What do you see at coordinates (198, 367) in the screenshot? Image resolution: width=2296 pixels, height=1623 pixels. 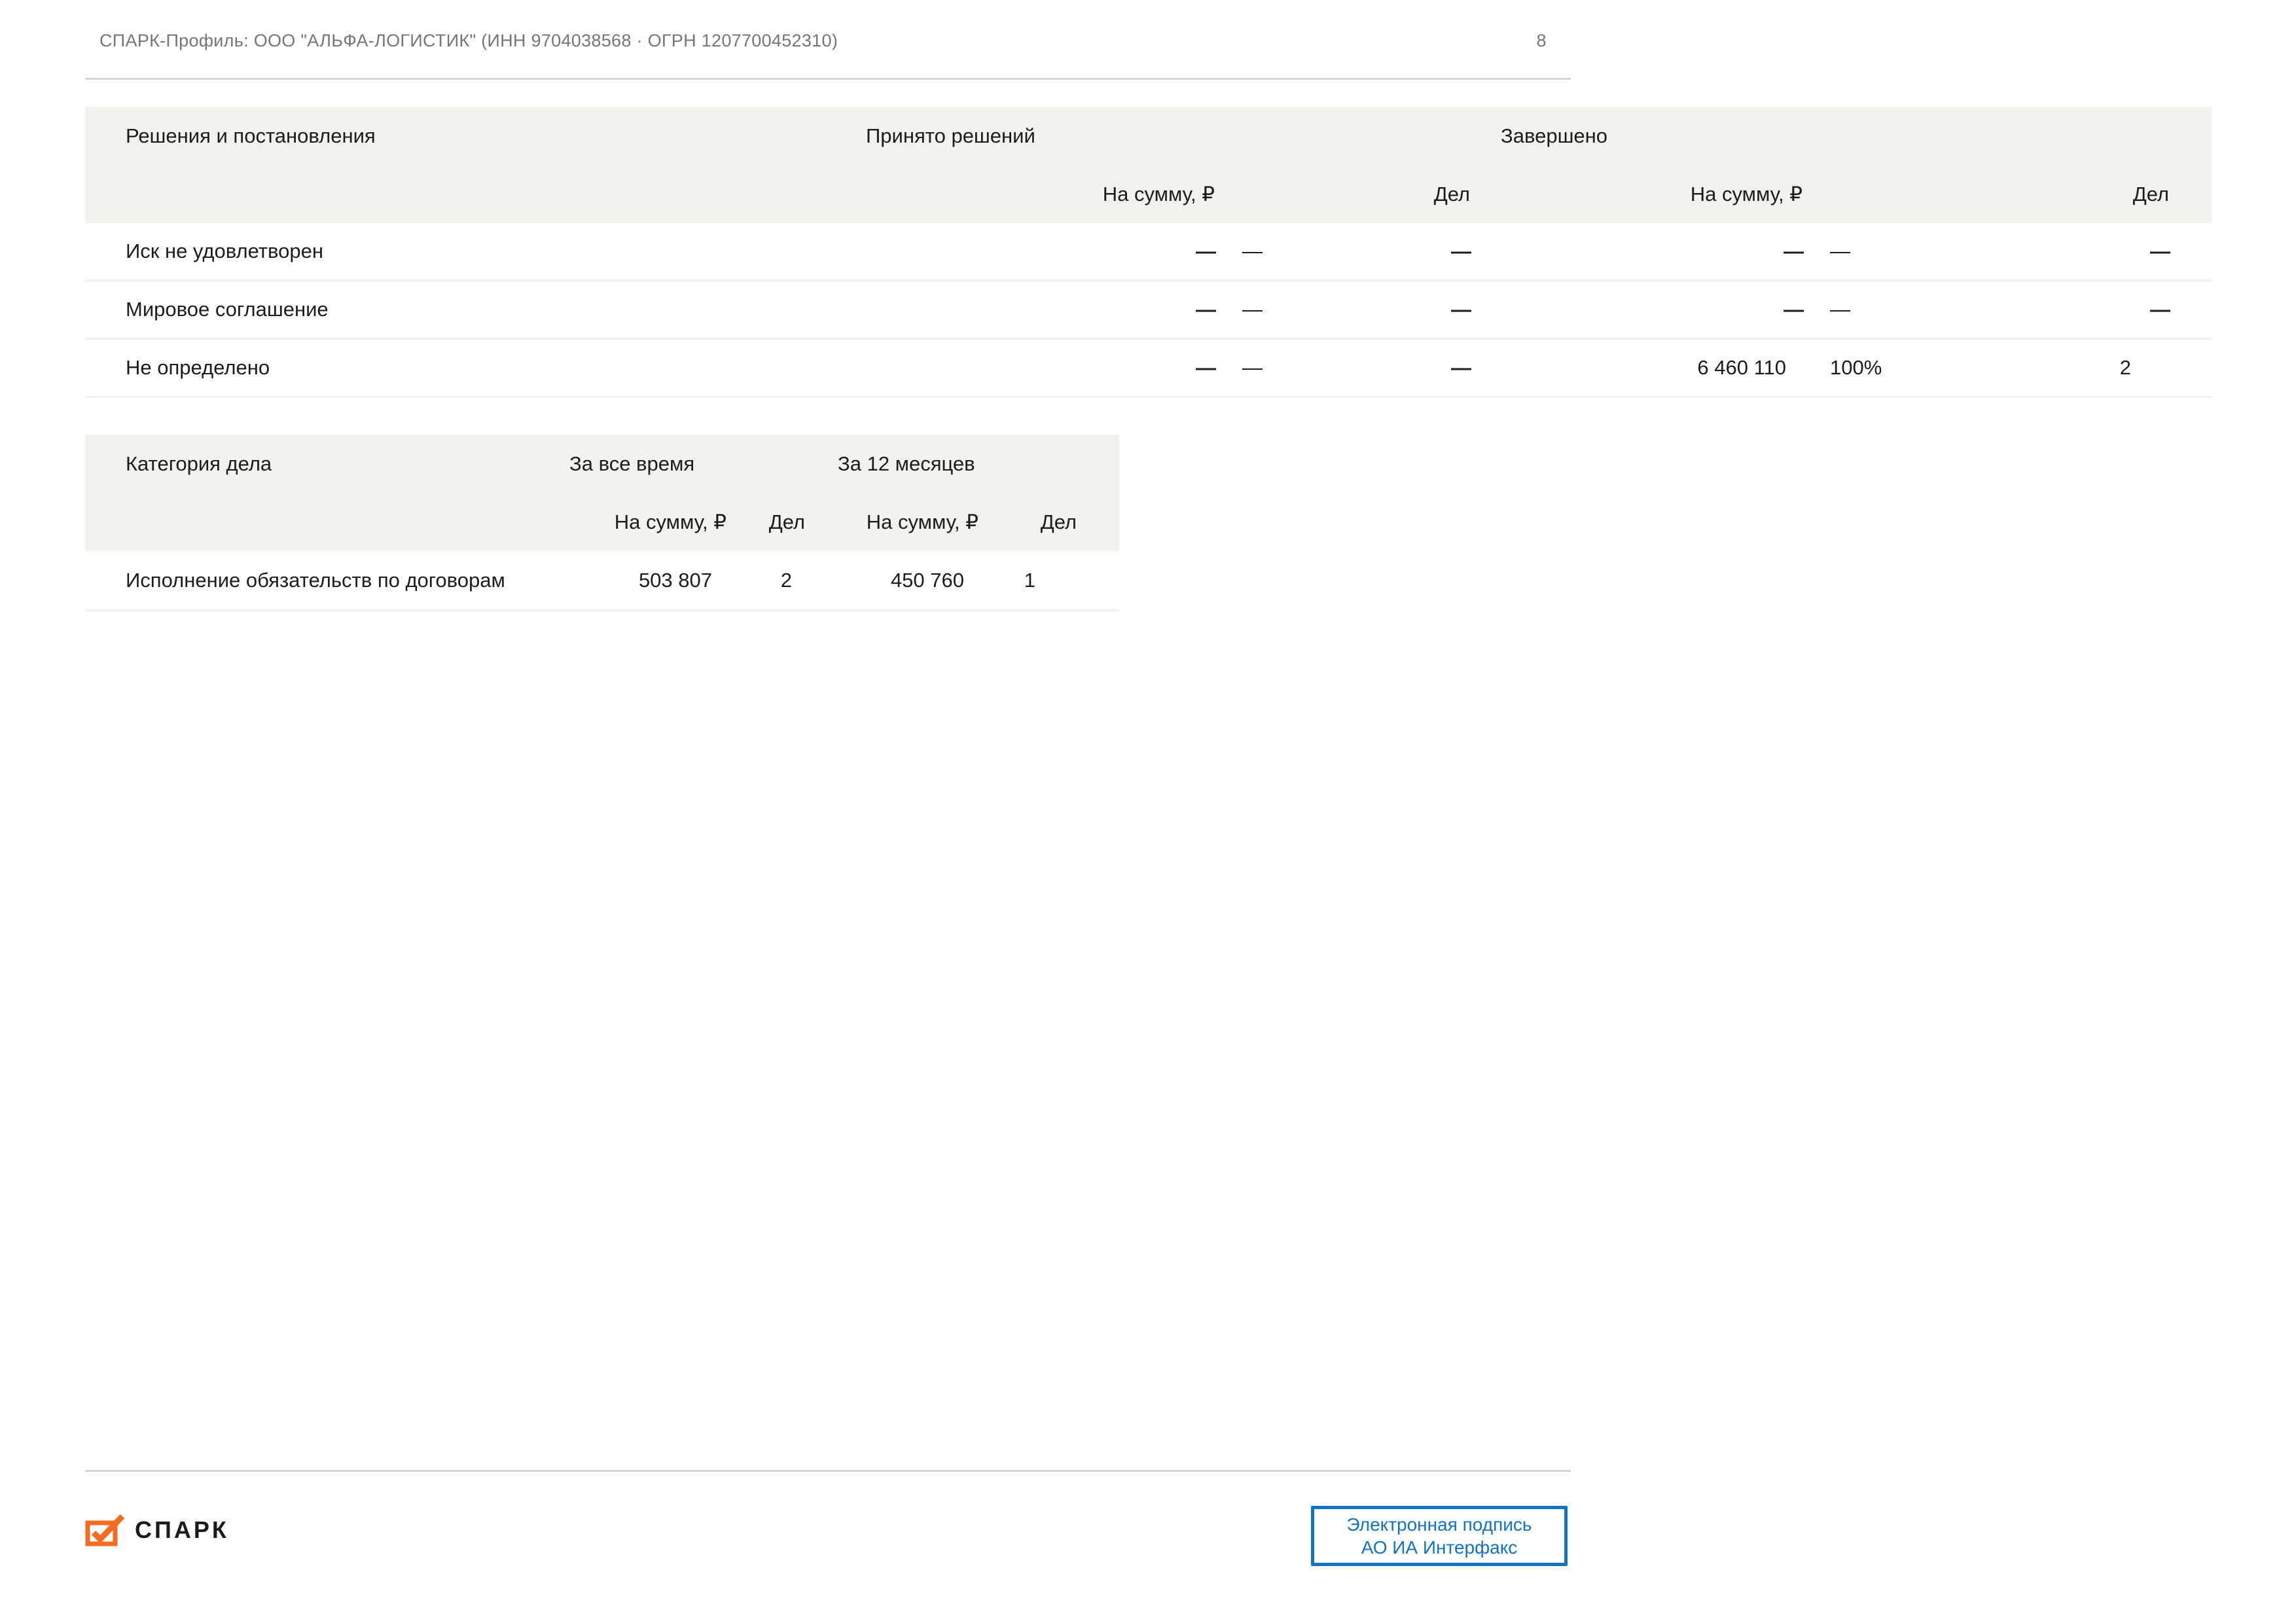 I see `row-label: Не определено` at bounding box center [198, 367].